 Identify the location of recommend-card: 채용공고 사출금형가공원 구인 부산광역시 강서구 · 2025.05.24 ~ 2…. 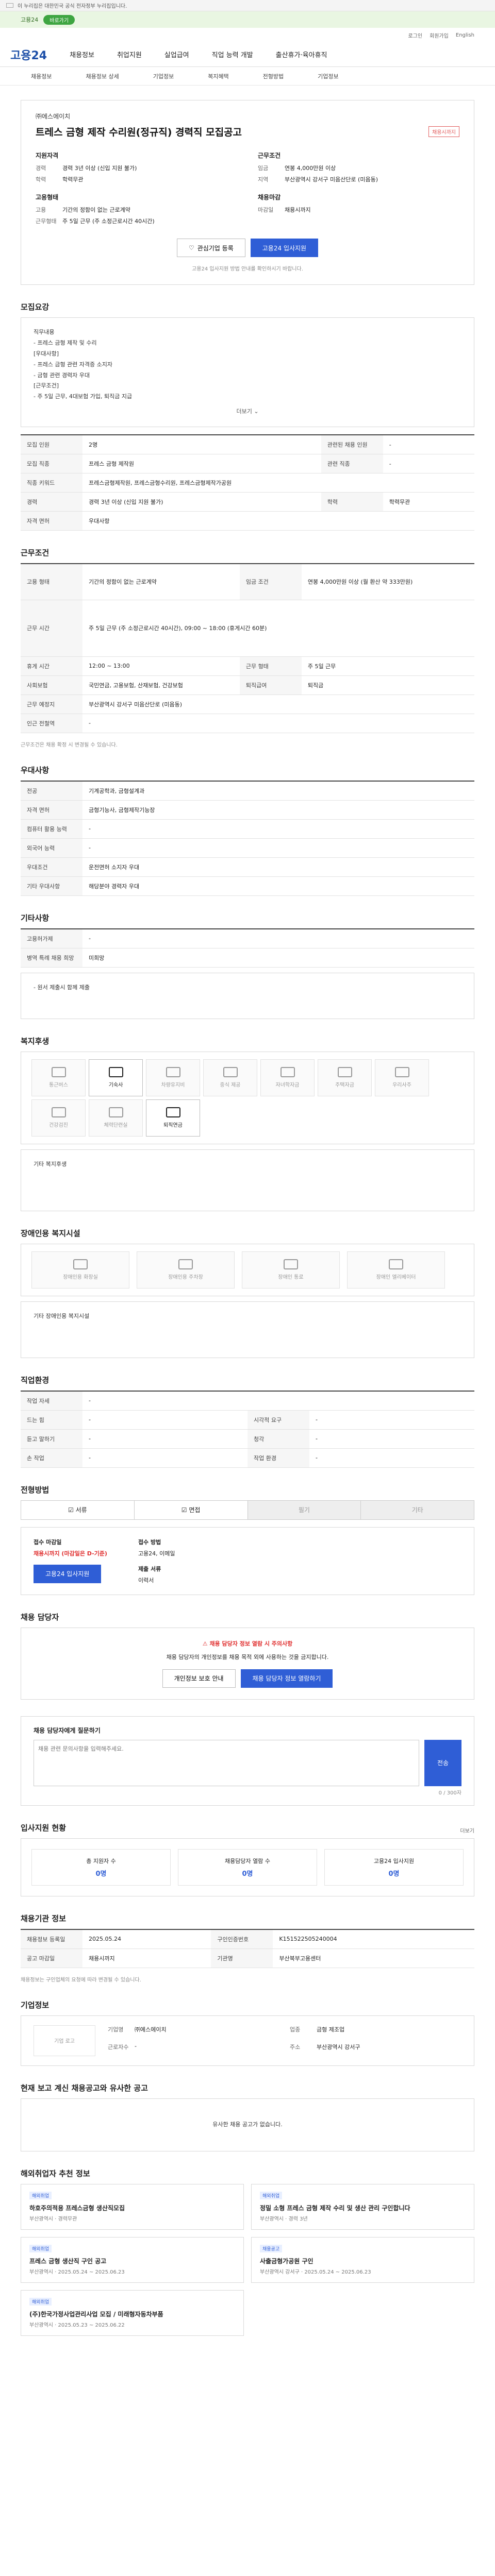
(362, 2259).